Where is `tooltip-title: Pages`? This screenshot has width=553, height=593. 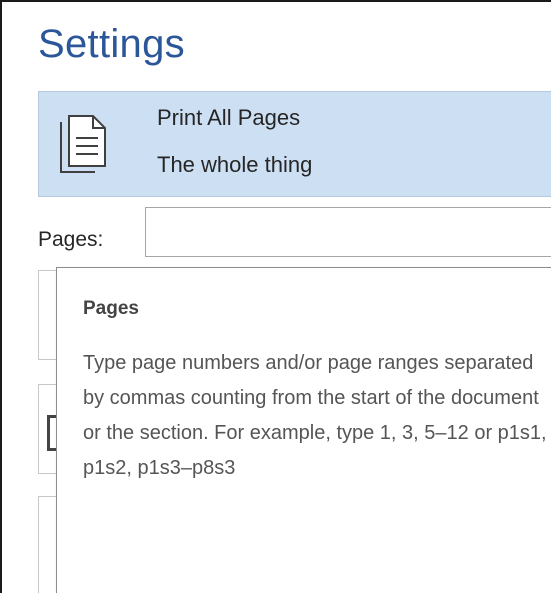
tooltip-title: Pages is located at coordinates (111, 308).